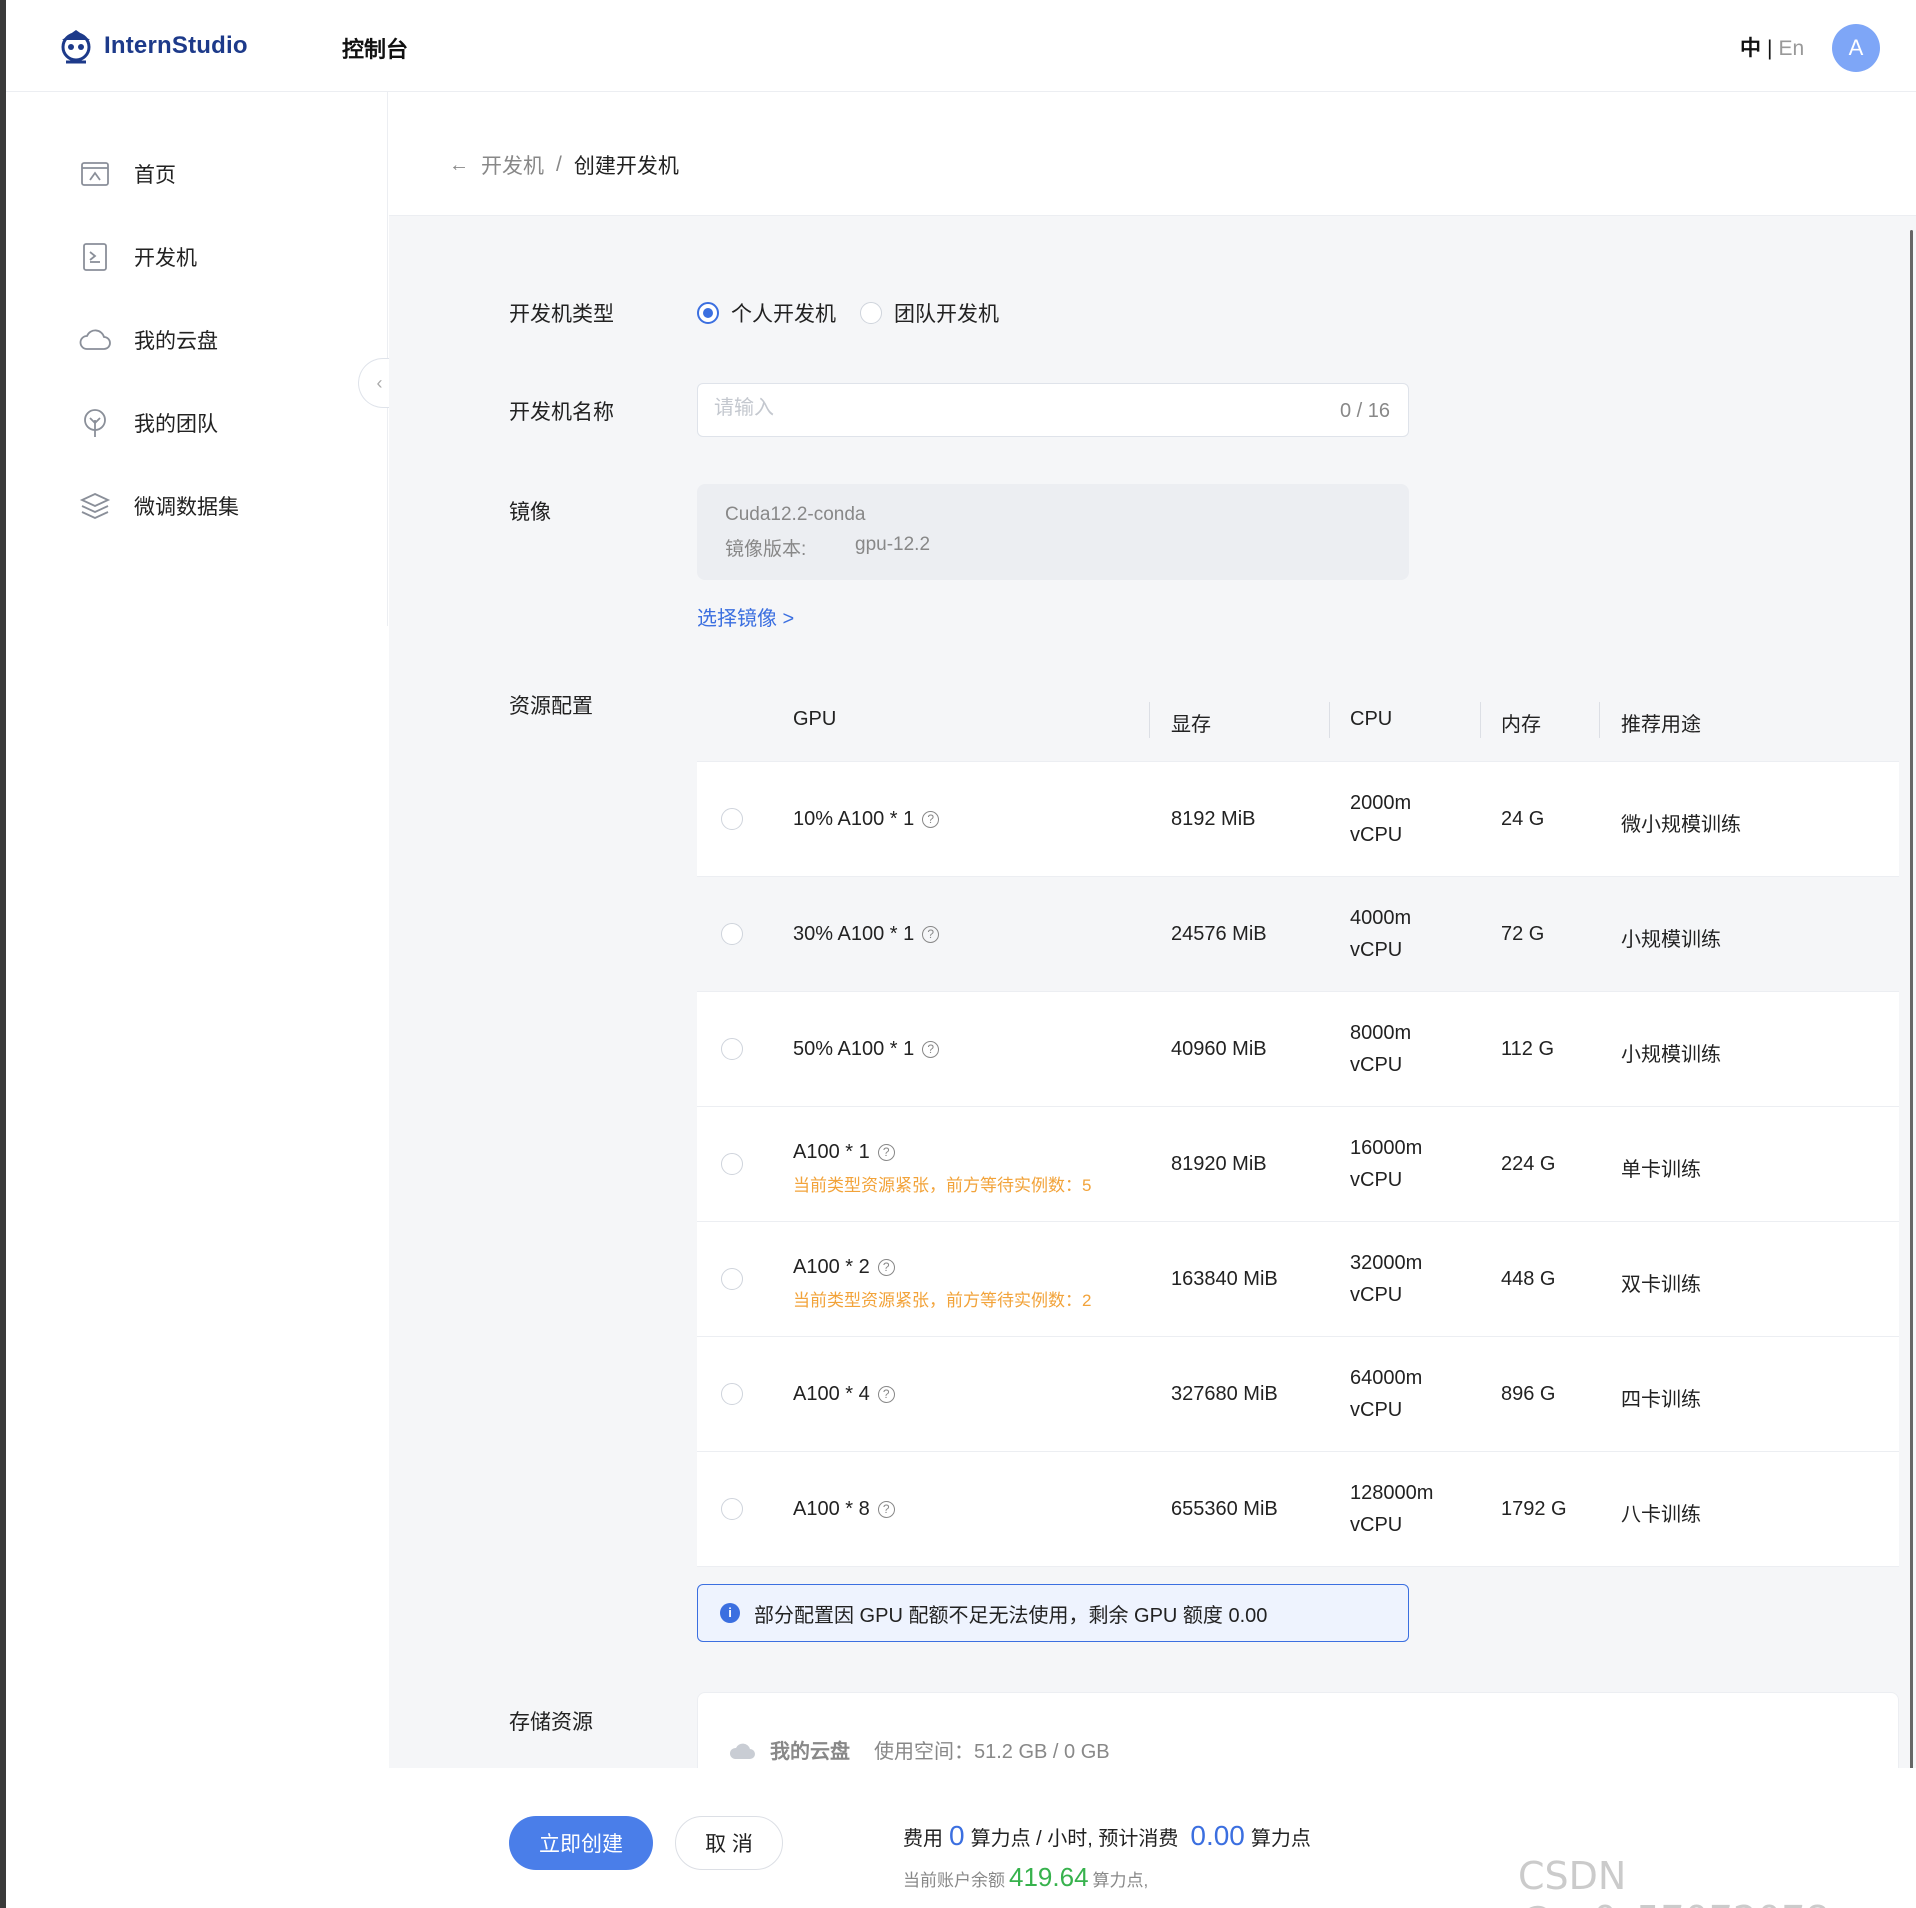 The width and height of the screenshot is (1916, 1908). Describe the element at coordinates (1217, 1835) in the screenshot. I see `estimate-value: 0.00` at that location.